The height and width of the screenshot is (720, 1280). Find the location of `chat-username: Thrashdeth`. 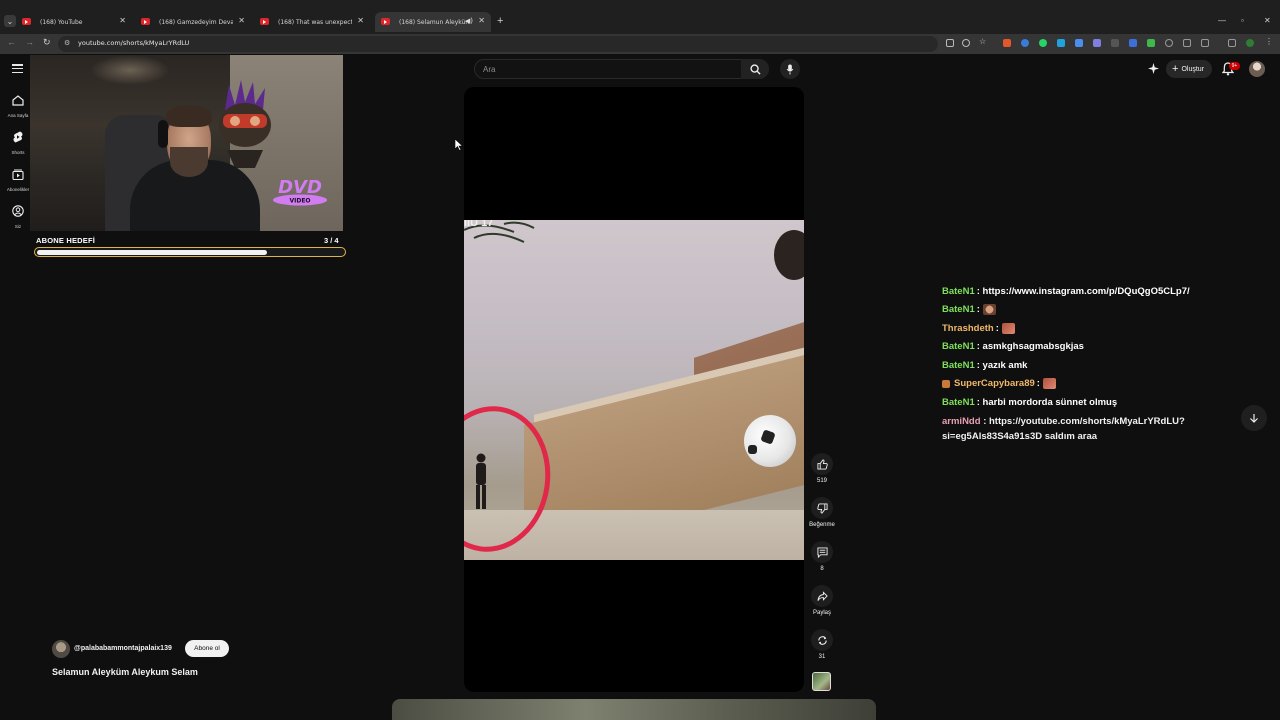

chat-username: Thrashdeth is located at coordinates (968, 328).